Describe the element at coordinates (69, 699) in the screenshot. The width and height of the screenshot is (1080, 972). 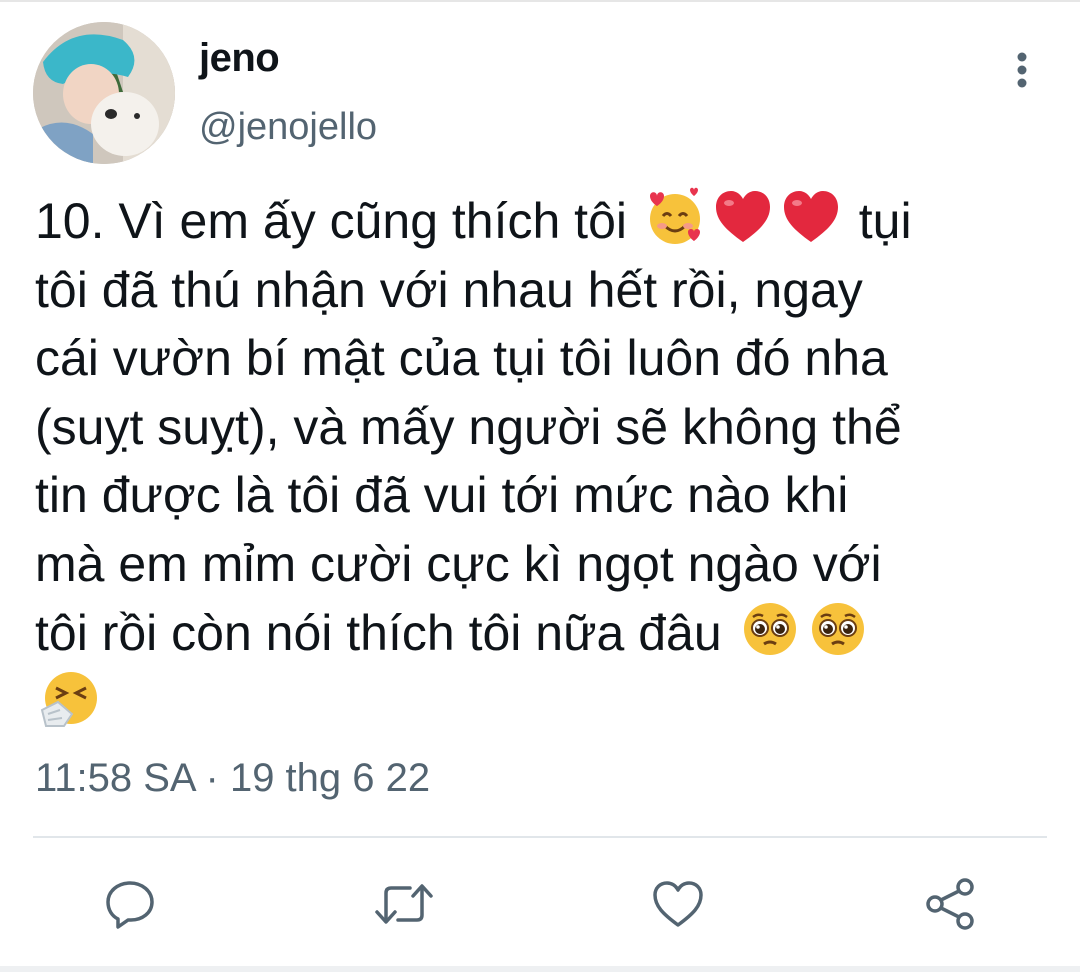
I see `sneezing-face-emoji` at that location.